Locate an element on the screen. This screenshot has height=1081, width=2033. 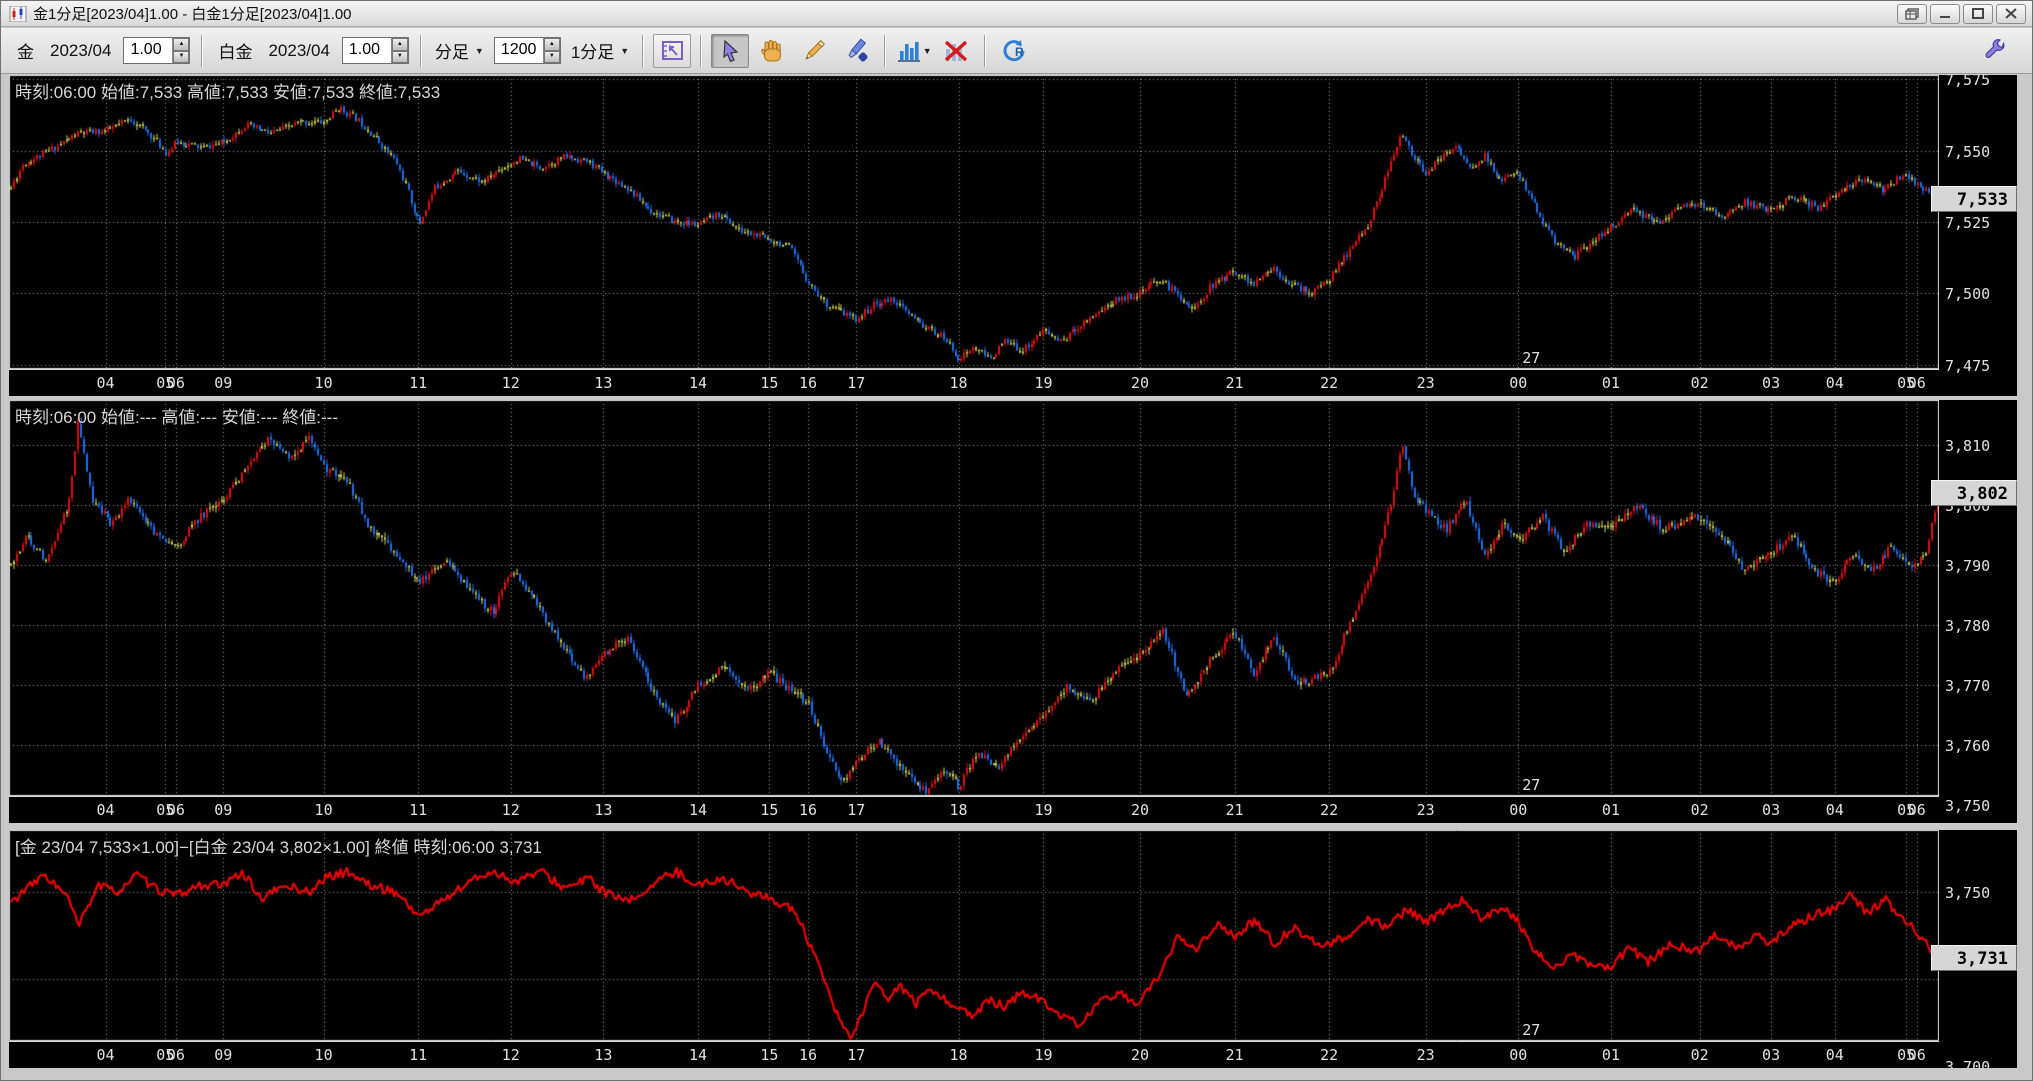
platinum-month-label: 2023/04 is located at coordinates (299, 50).